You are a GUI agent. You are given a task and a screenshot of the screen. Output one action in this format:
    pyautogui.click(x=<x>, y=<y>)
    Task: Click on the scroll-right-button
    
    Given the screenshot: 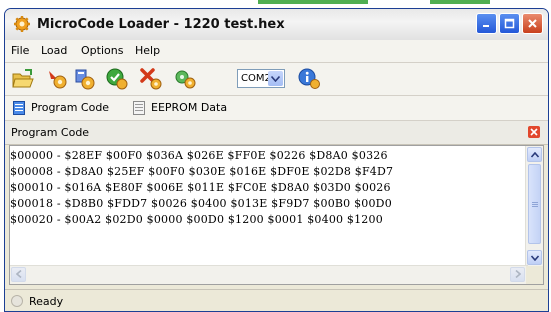 What is the action you would take?
    pyautogui.click(x=517, y=274)
    